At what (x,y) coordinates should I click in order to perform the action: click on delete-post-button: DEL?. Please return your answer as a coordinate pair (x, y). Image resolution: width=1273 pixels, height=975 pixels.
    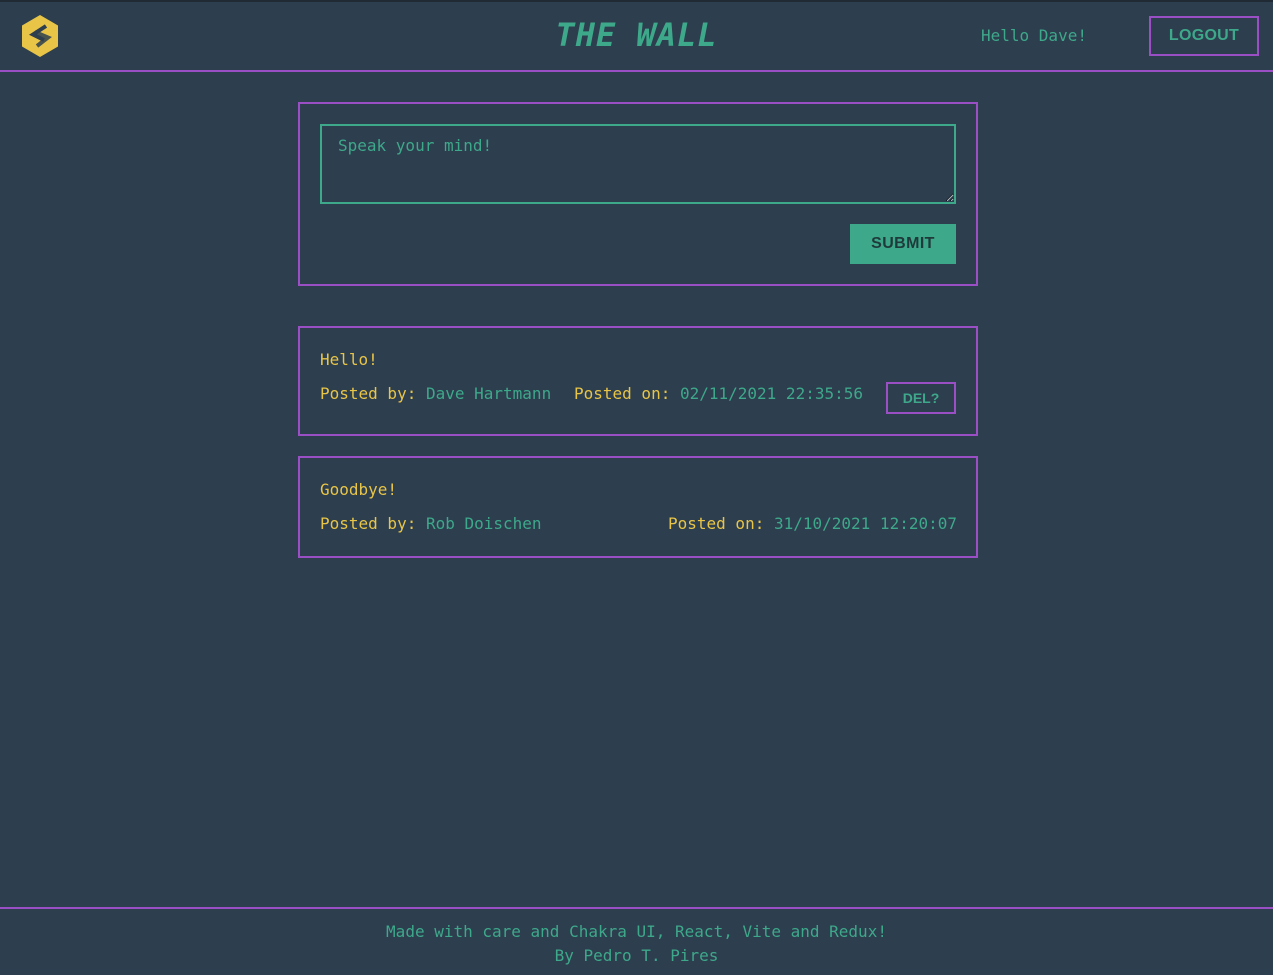
    Looking at the image, I should click on (921, 398).